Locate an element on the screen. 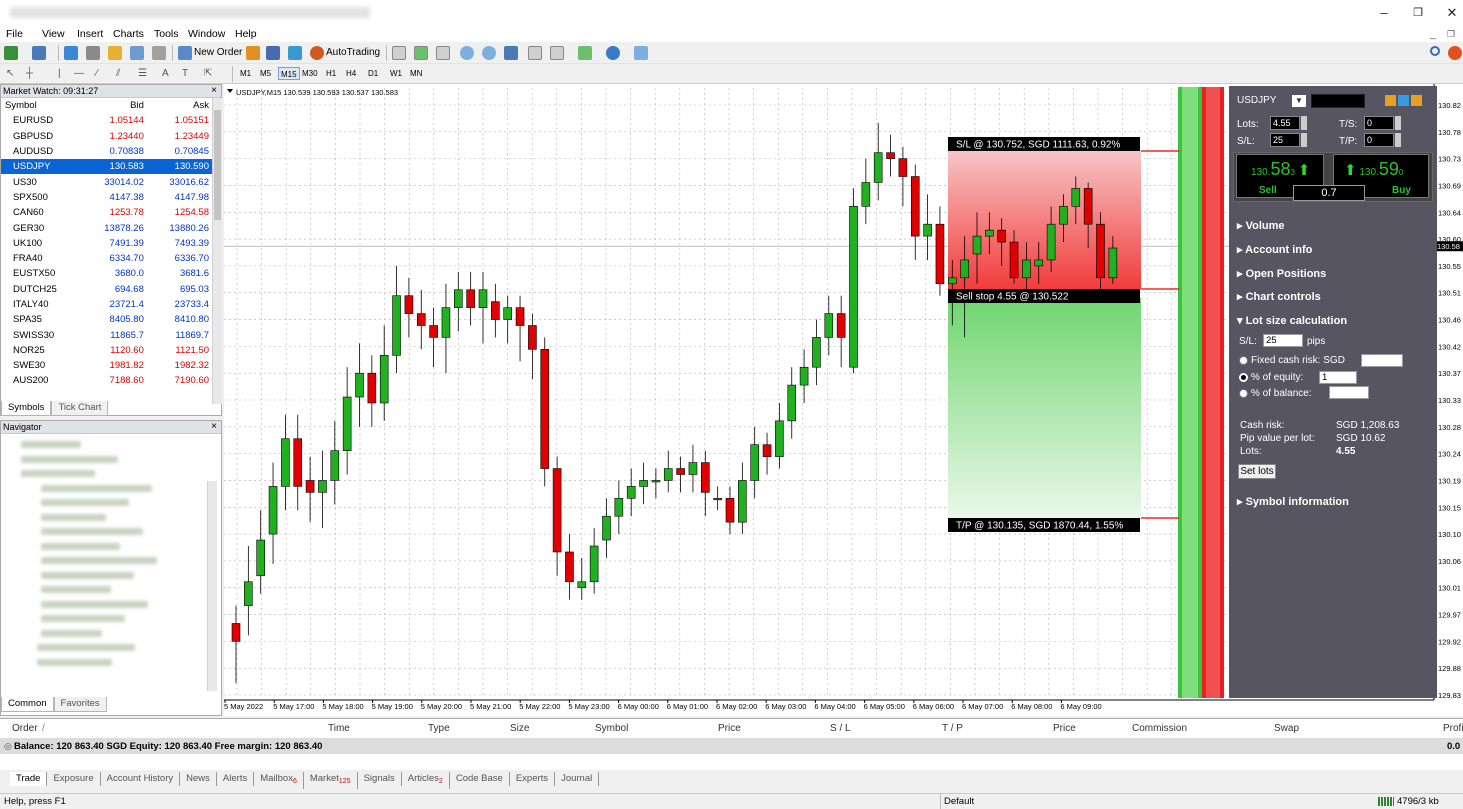  table-row: US30 33014.02 33016.62 is located at coordinates (107, 181).